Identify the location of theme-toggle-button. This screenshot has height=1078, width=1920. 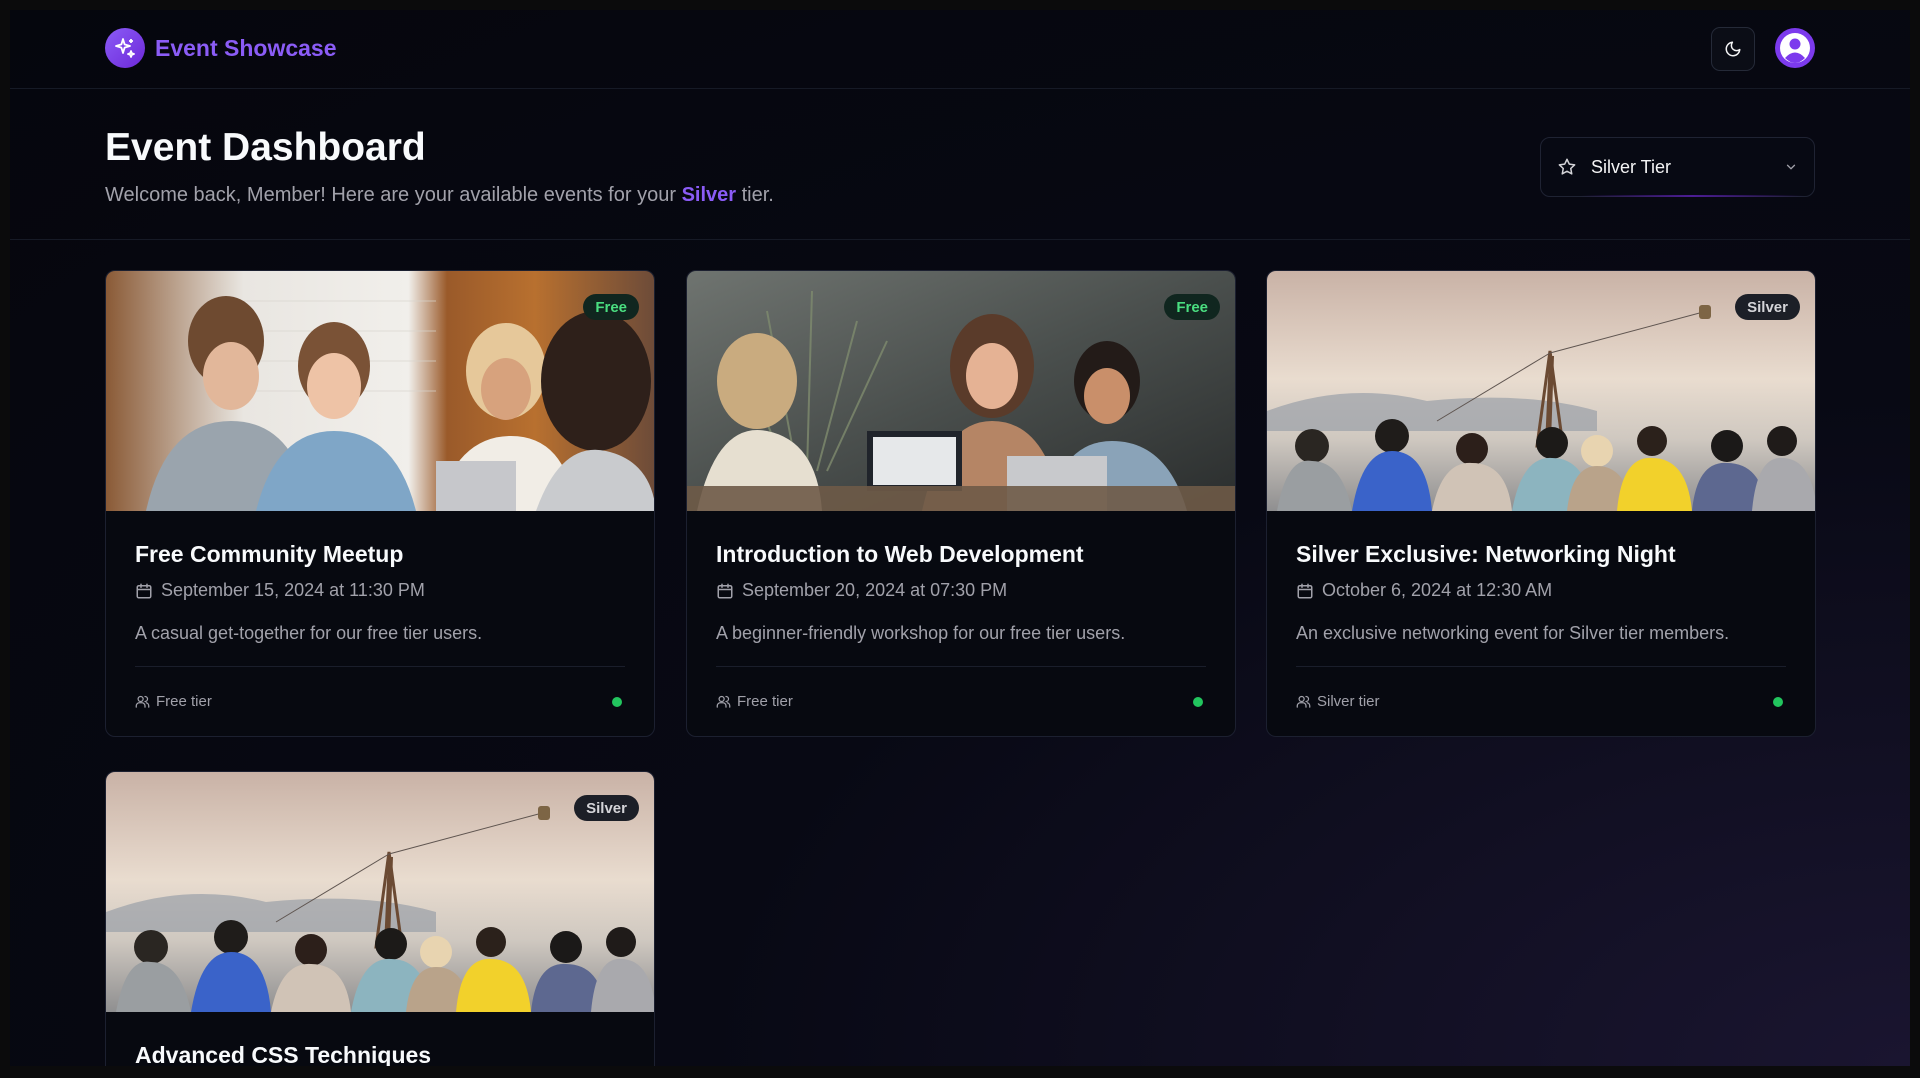
(1733, 49).